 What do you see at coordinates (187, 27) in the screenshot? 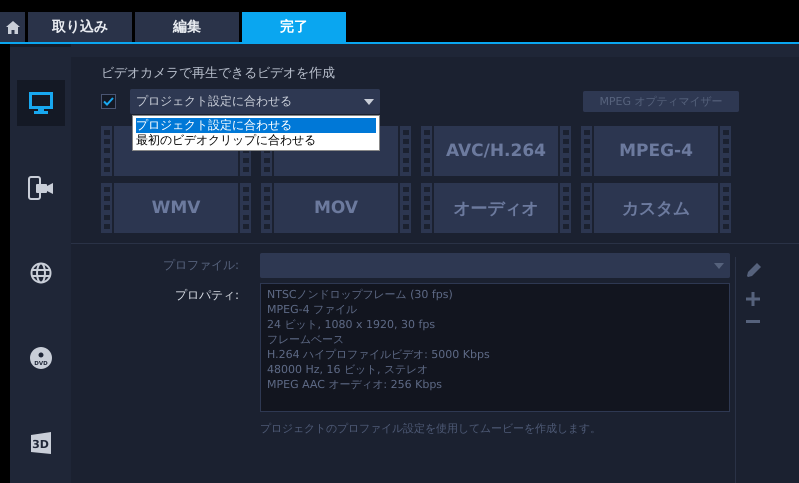
I see `tab: 編集` at bounding box center [187, 27].